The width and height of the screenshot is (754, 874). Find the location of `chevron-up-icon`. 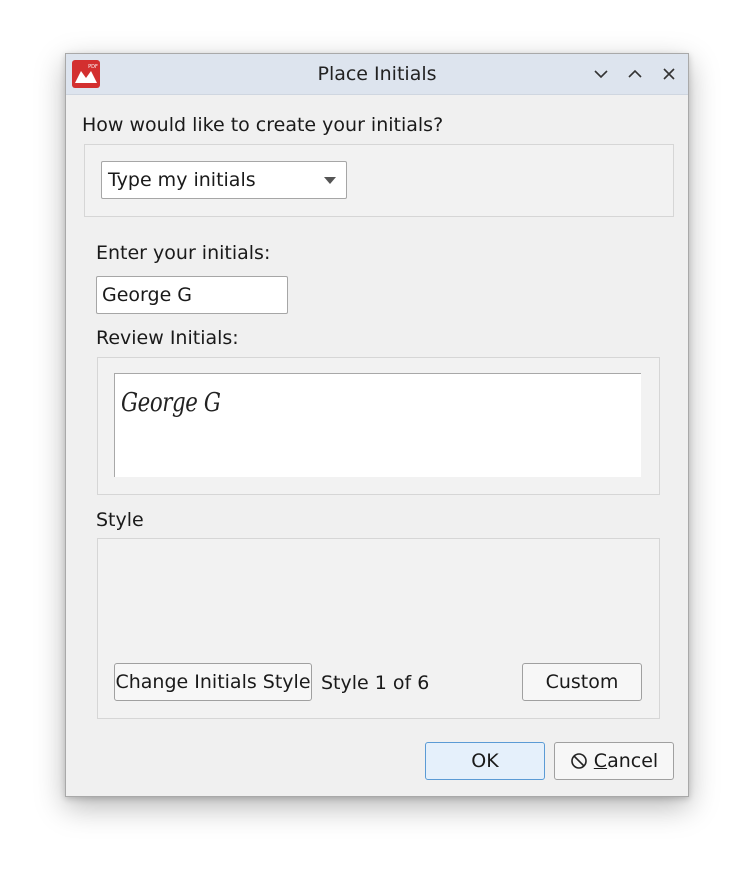

chevron-up-icon is located at coordinates (635, 73).